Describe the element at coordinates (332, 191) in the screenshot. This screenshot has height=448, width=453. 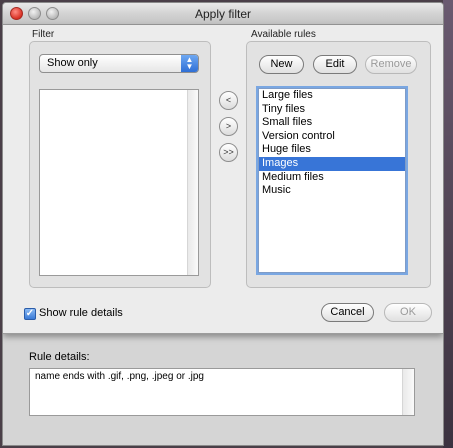
I see `rule-item: Music` at that location.